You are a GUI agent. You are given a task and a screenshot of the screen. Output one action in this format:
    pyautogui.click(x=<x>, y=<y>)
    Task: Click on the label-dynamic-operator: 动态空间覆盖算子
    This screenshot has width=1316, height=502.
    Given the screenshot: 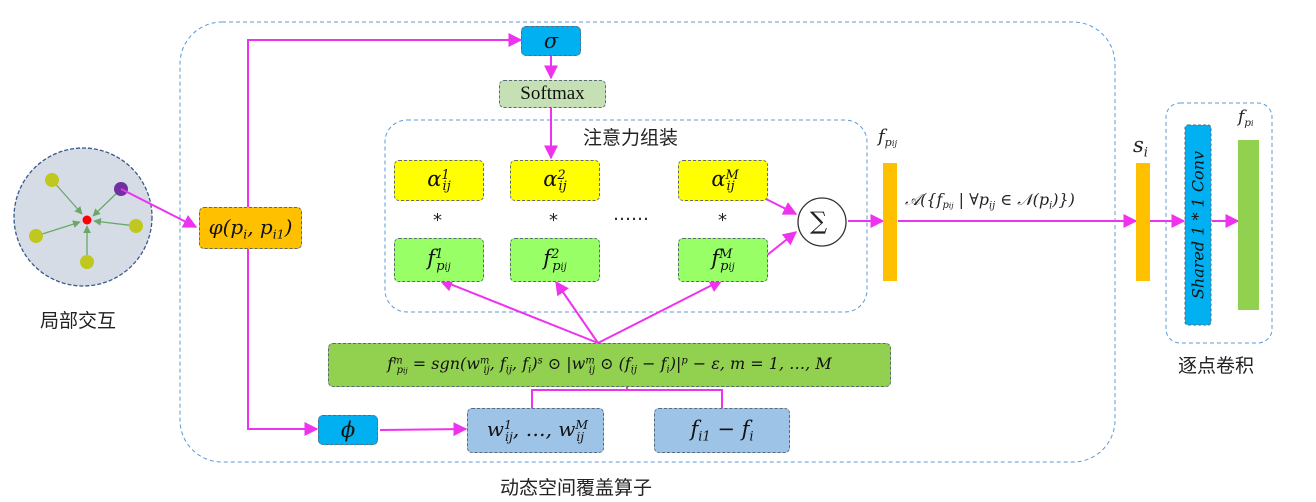 What is the action you would take?
    pyautogui.click(x=576, y=488)
    